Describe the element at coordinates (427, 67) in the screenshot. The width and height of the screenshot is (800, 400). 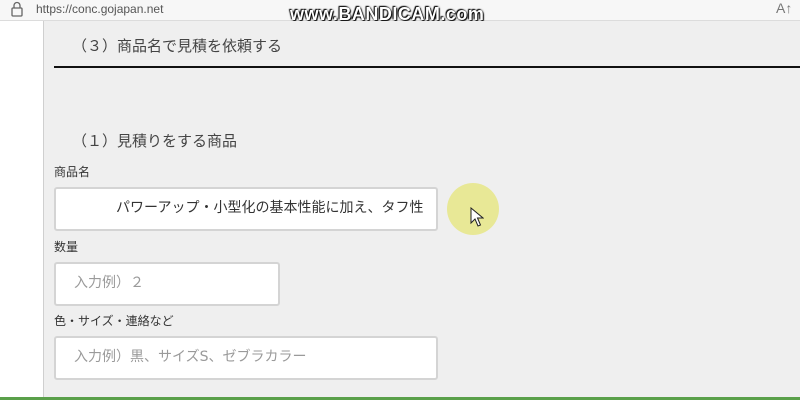
I see `section-divider` at that location.